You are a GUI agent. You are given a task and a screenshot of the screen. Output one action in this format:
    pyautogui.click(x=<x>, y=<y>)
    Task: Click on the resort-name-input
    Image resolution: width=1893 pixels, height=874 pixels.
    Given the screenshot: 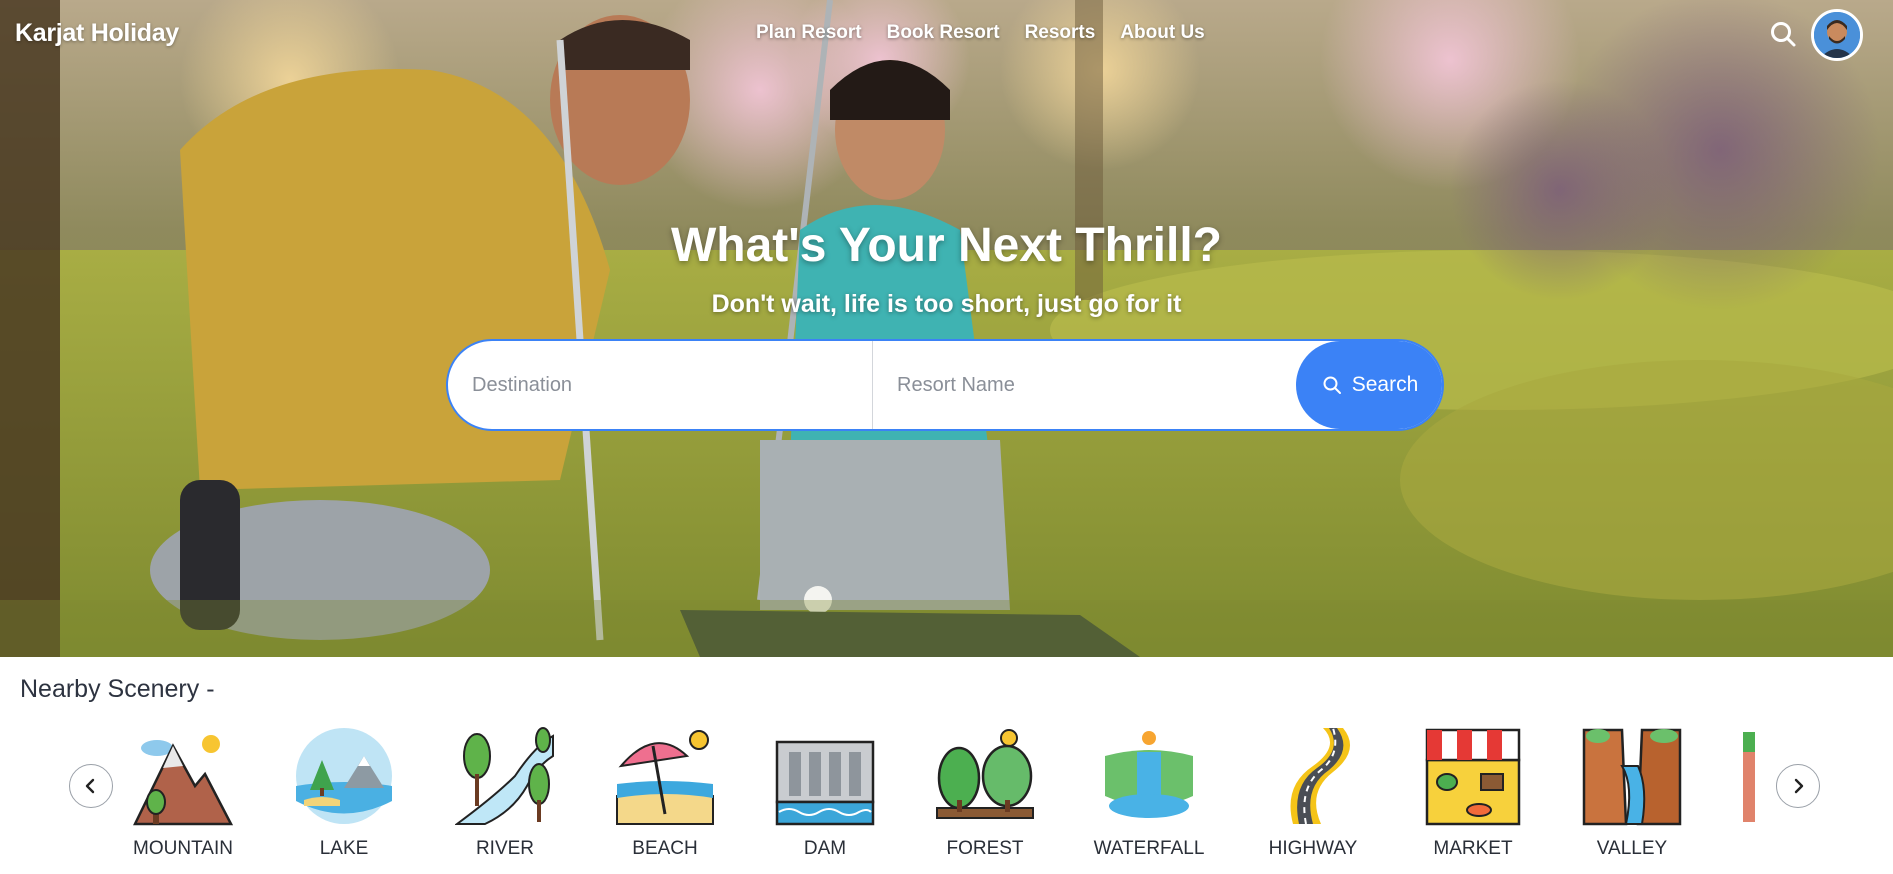 What is the action you would take?
    pyautogui.click(x=1083, y=385)
    